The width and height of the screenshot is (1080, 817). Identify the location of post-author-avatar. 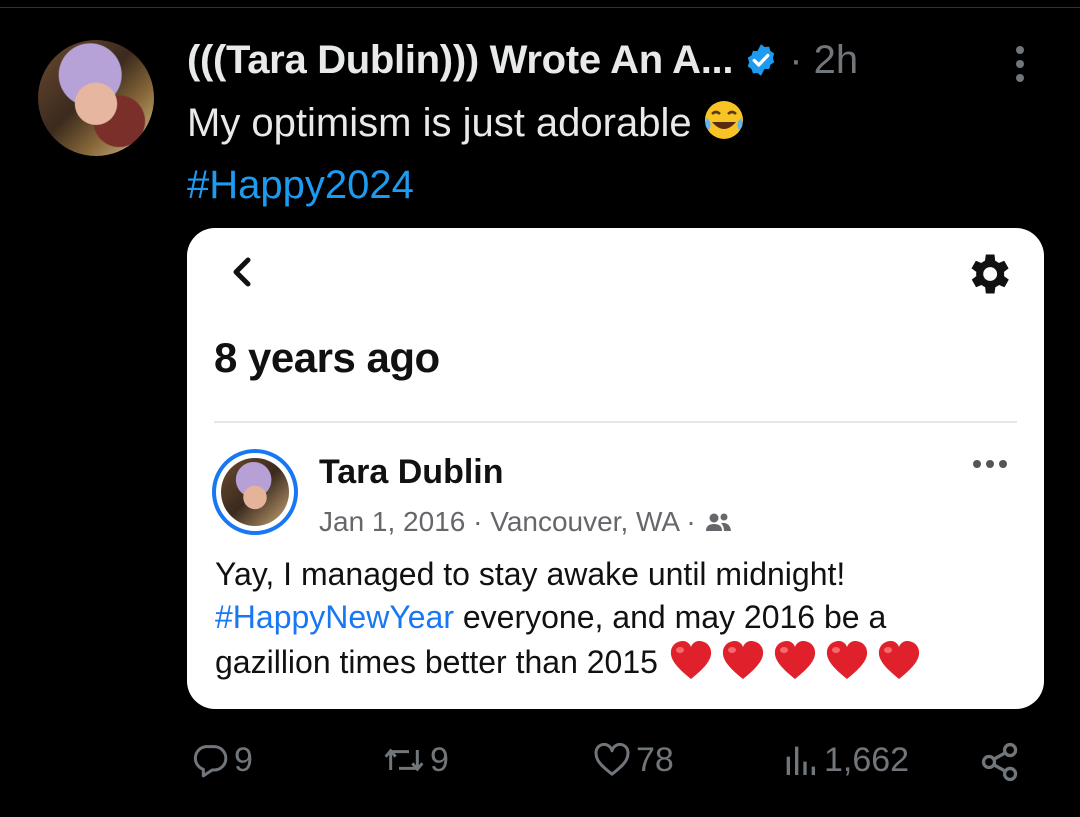
(255, 492).